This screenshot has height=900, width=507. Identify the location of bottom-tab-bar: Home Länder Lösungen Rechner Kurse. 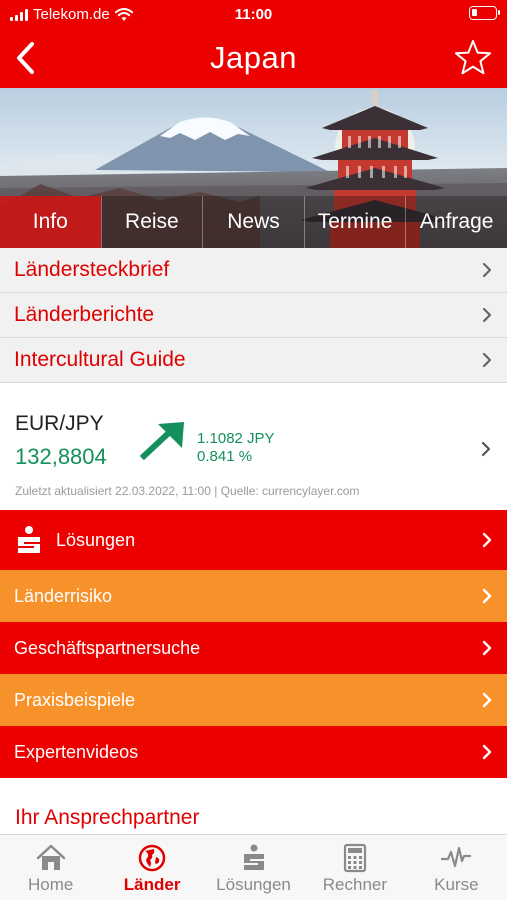
(253, 867).